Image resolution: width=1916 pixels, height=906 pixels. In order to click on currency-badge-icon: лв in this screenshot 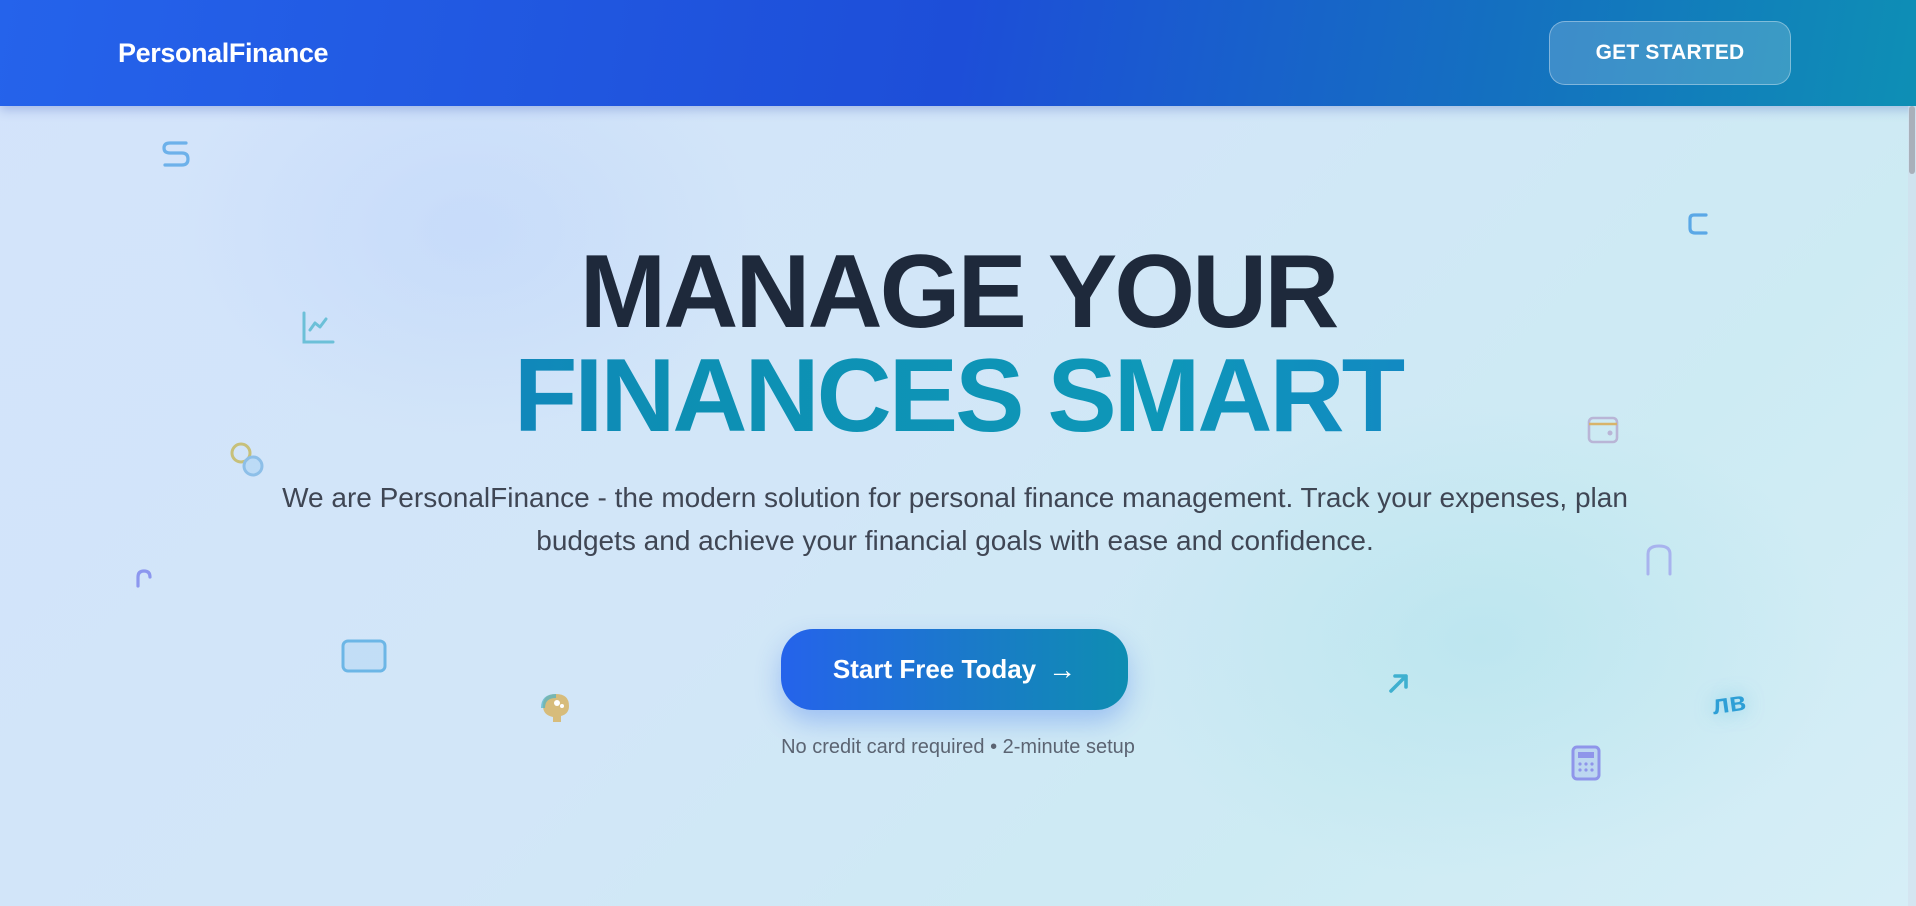, I will do `click(1729, 703)`.